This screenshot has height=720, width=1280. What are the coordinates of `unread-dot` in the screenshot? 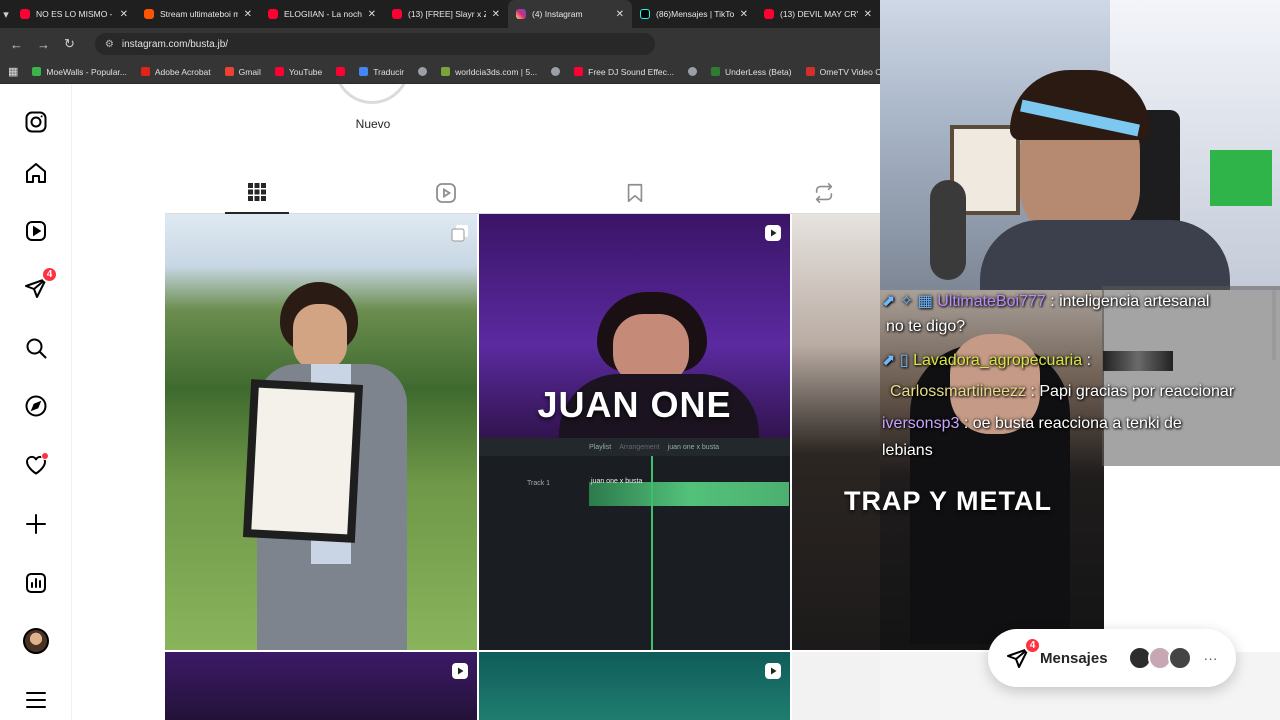 It's located at (45, 456).